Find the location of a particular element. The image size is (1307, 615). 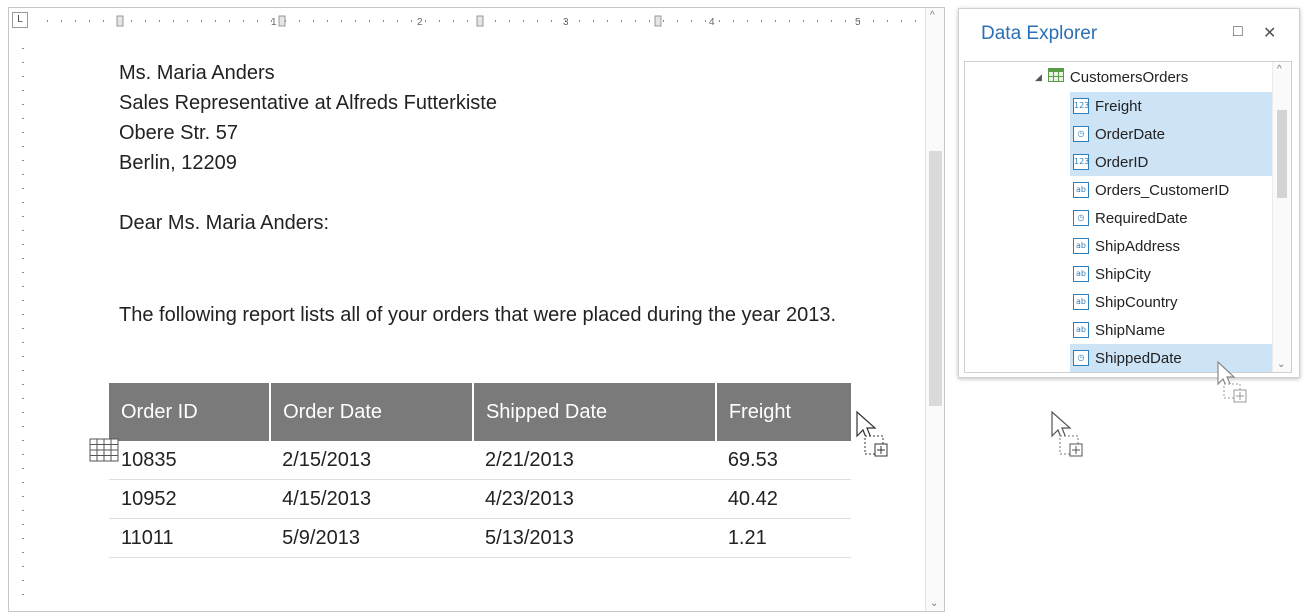

vertical-ruler is located at coordinates (23, 327).